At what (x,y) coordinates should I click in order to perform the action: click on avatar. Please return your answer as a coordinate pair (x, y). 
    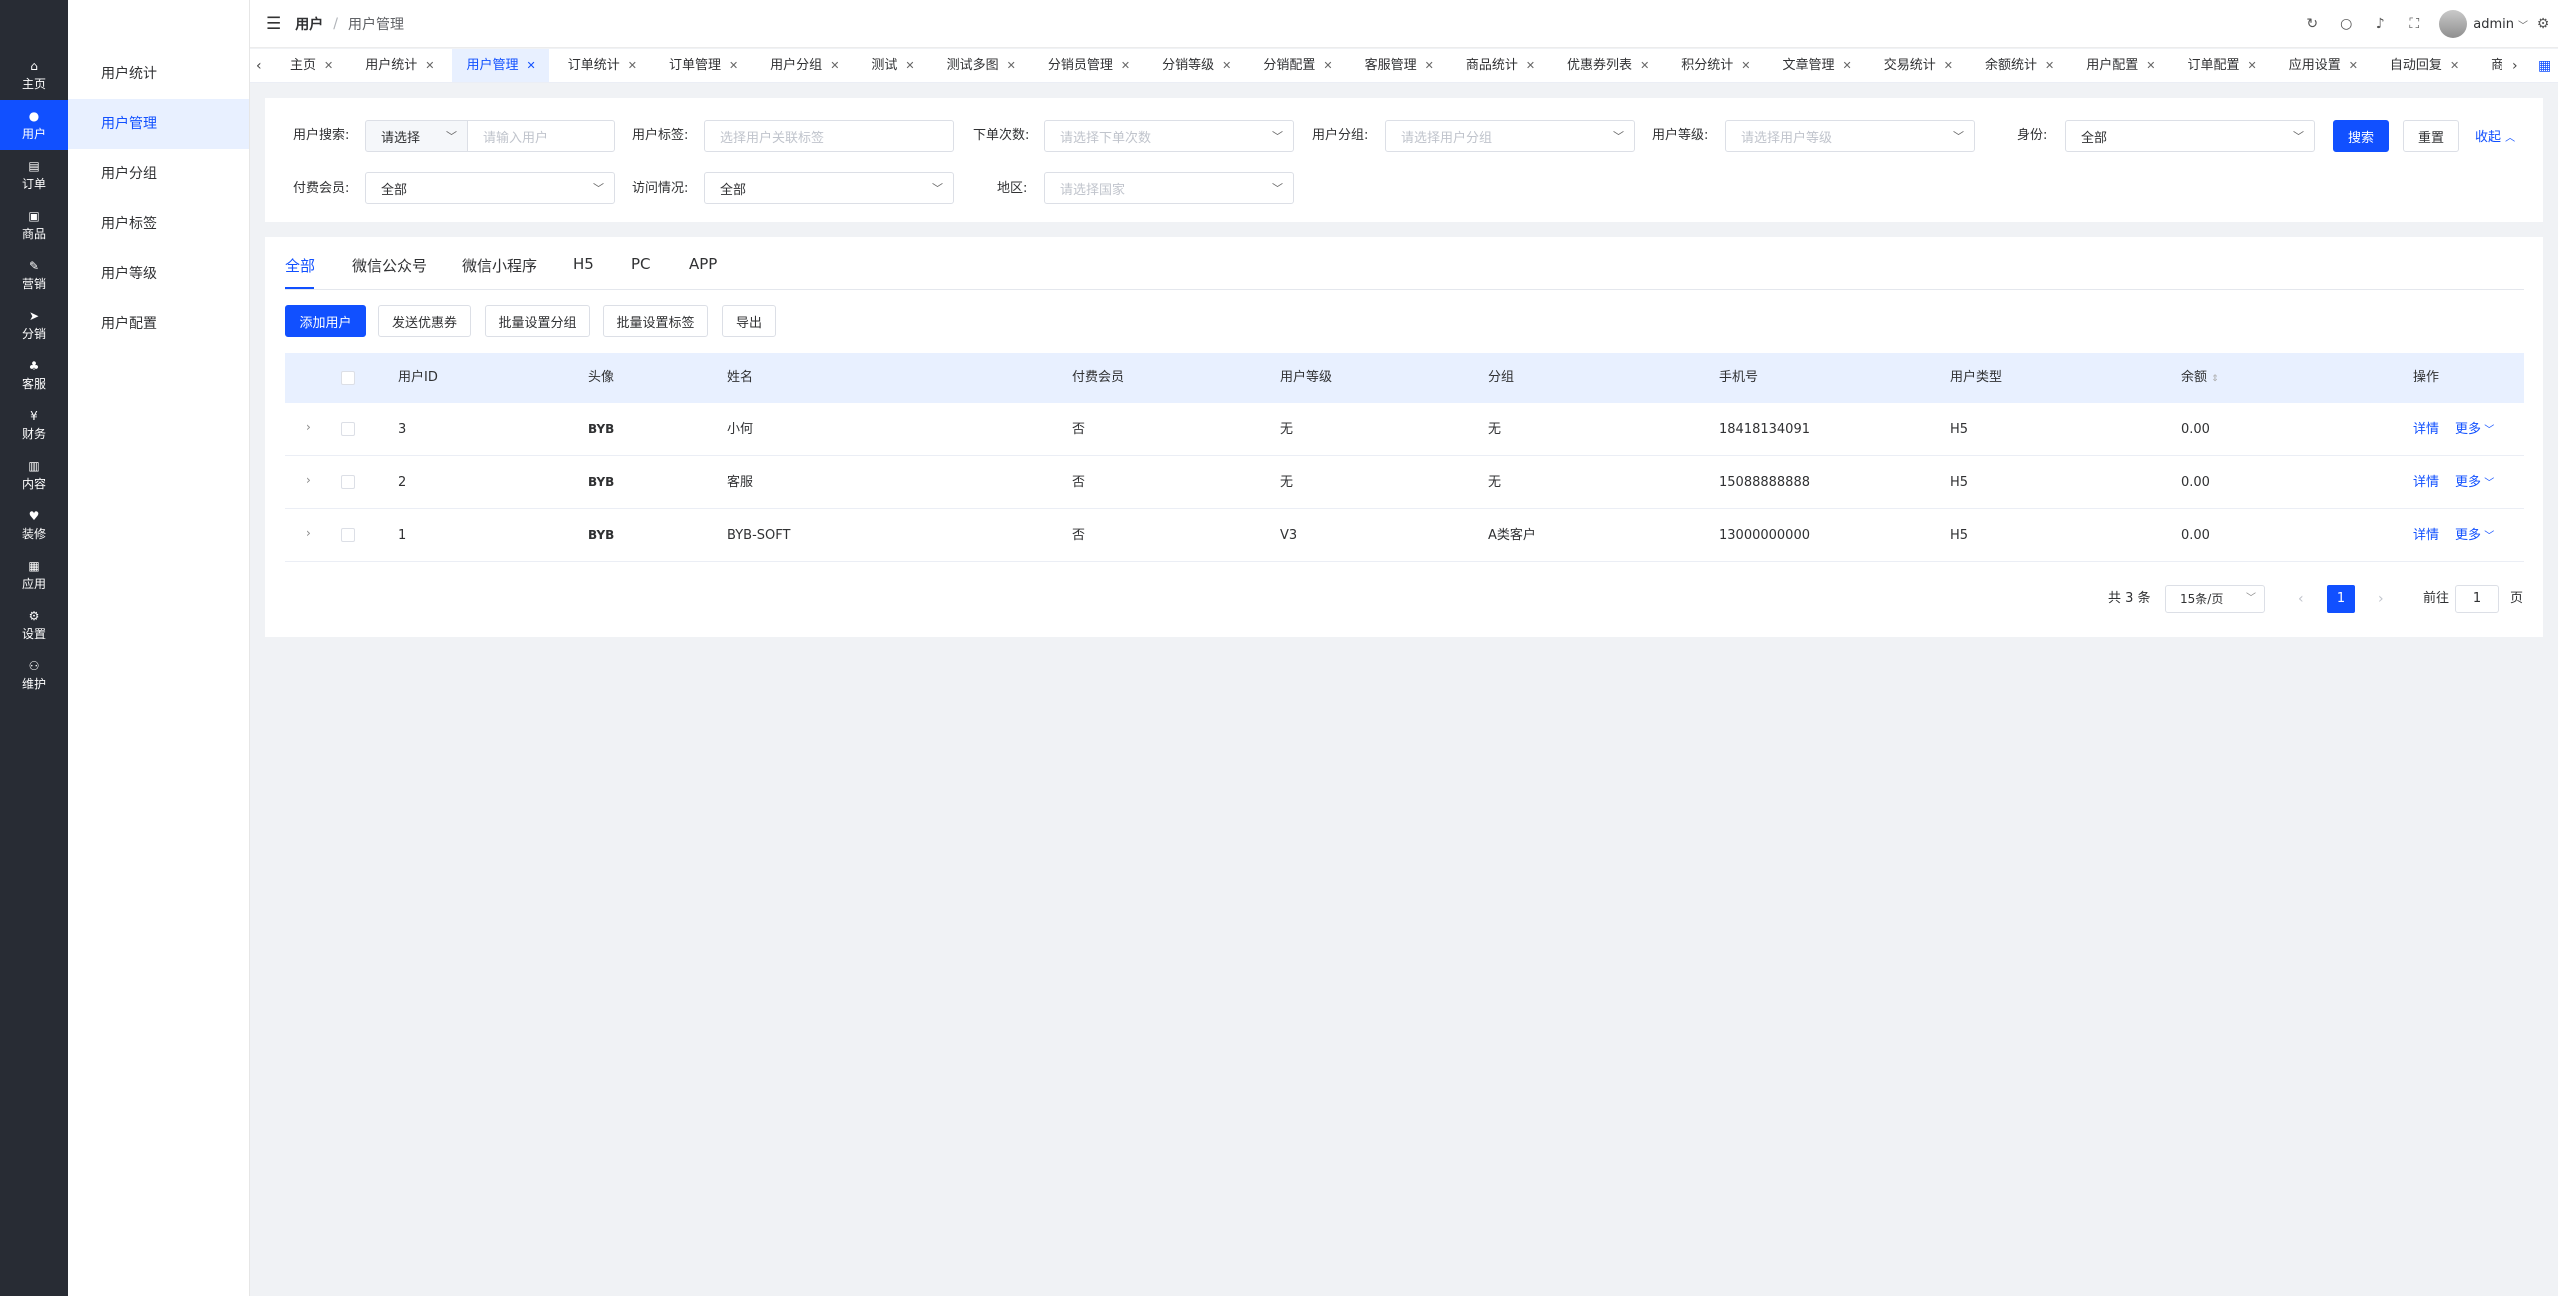
    Looking at the image, I should click on (2453, 24).